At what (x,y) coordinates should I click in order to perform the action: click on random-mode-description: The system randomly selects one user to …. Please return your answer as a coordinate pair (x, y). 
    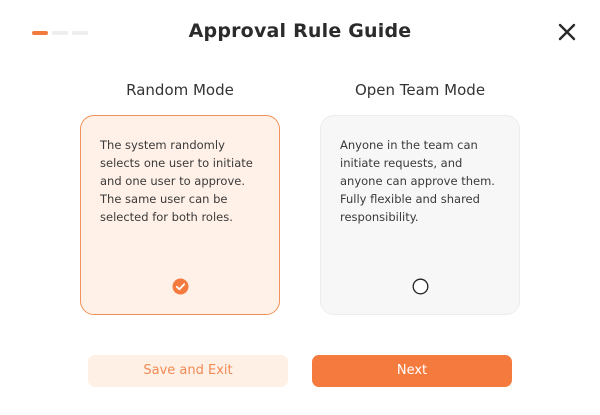
    Looking at the image, I should click on (176, 181).